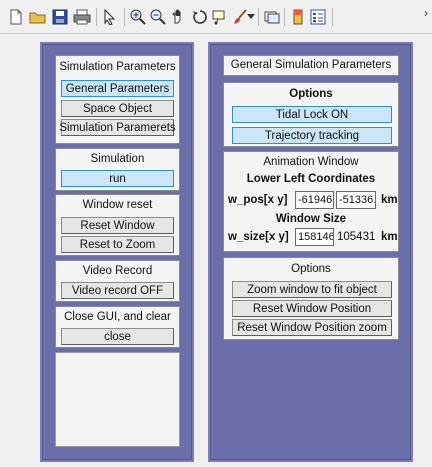 Image resolution: width=432 pixels, height=467 pixels. What do you see at coordinates (117, 290) in the screenshot?
I see `video-record-button: Video record OFF` at bounding box center [117, 290].